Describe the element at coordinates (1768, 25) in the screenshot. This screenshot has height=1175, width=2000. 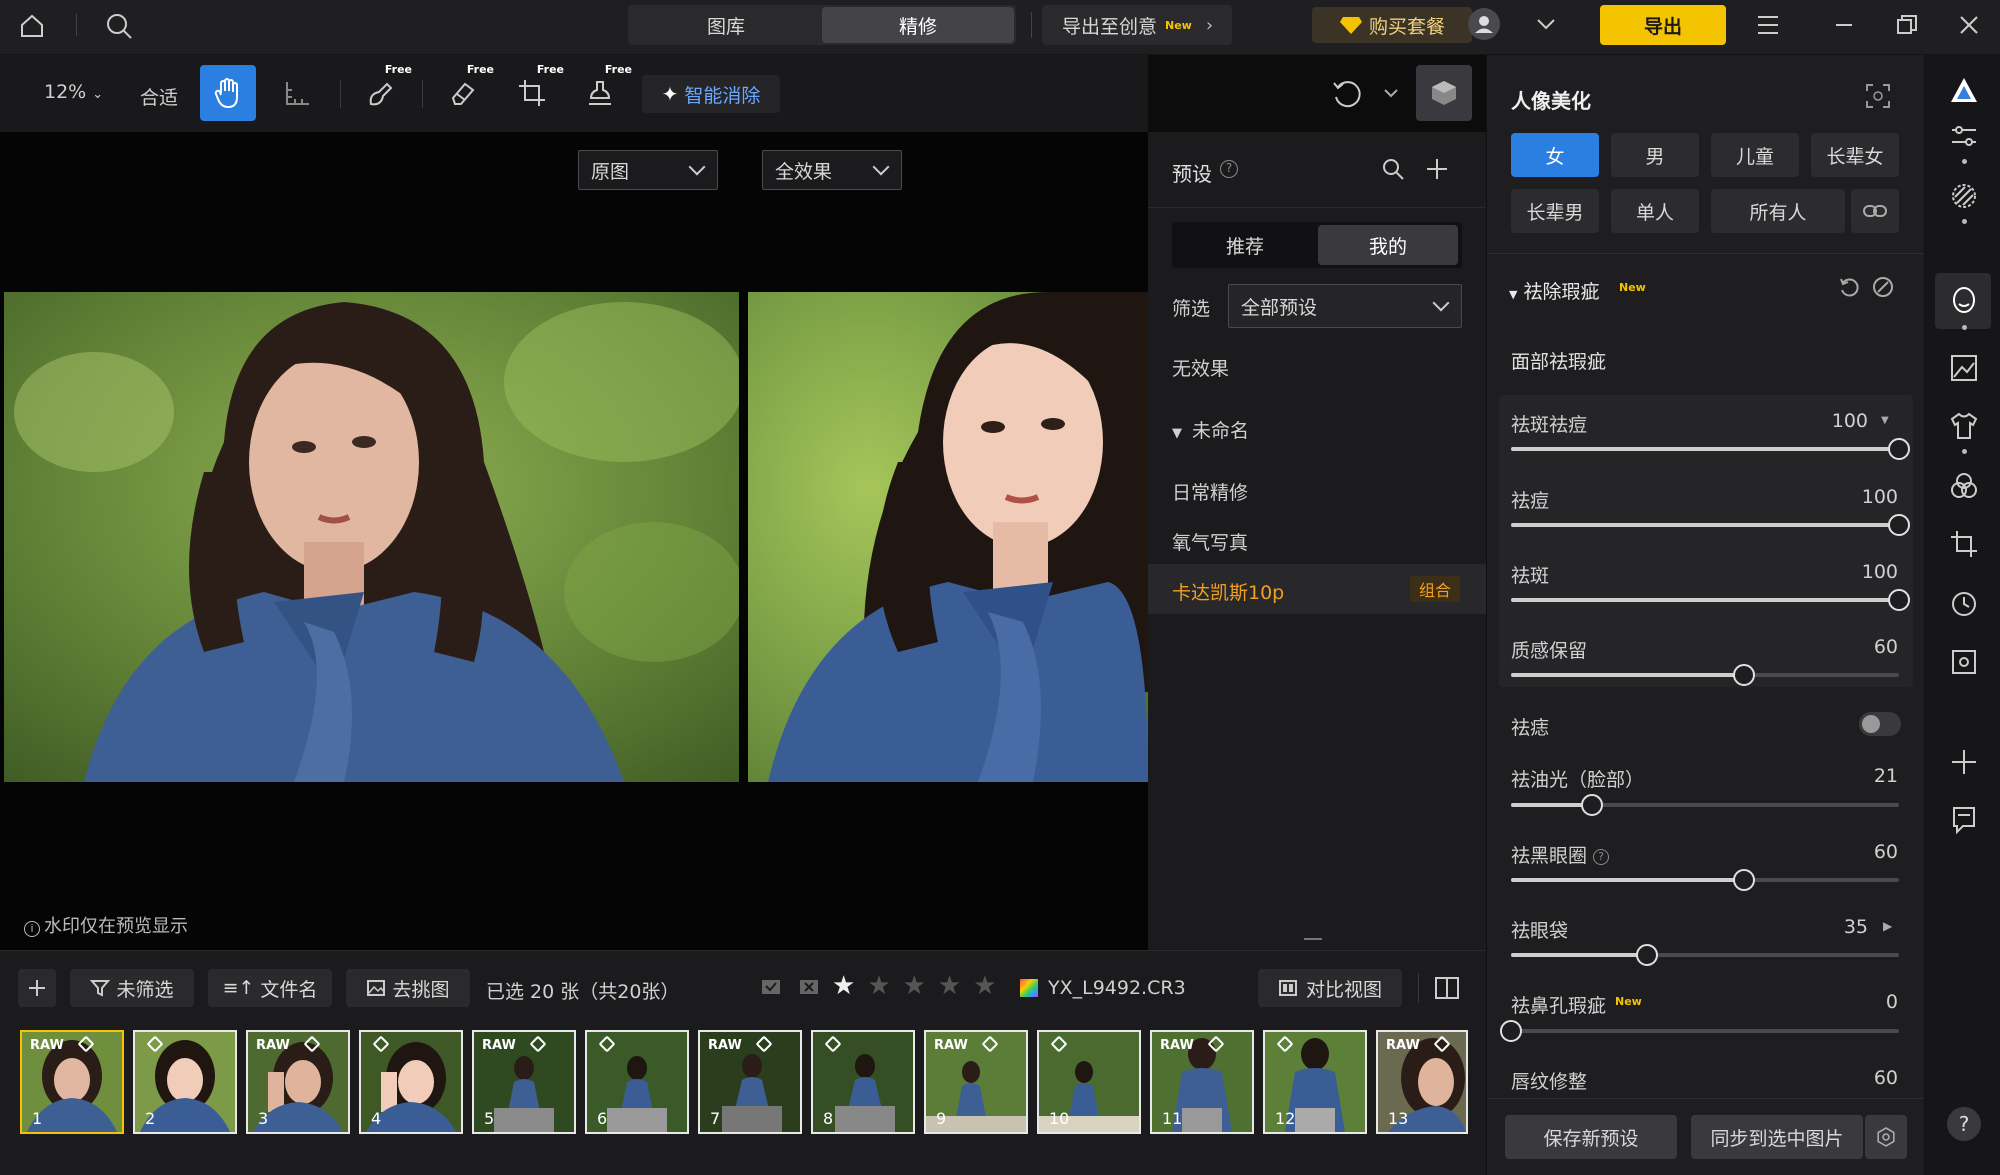
I see `menu-icon` at that location.